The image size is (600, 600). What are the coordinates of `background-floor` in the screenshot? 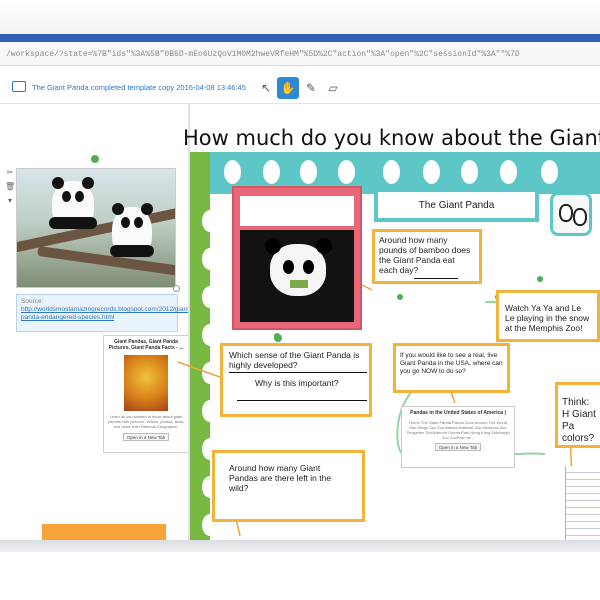 It's located at (300, 576).